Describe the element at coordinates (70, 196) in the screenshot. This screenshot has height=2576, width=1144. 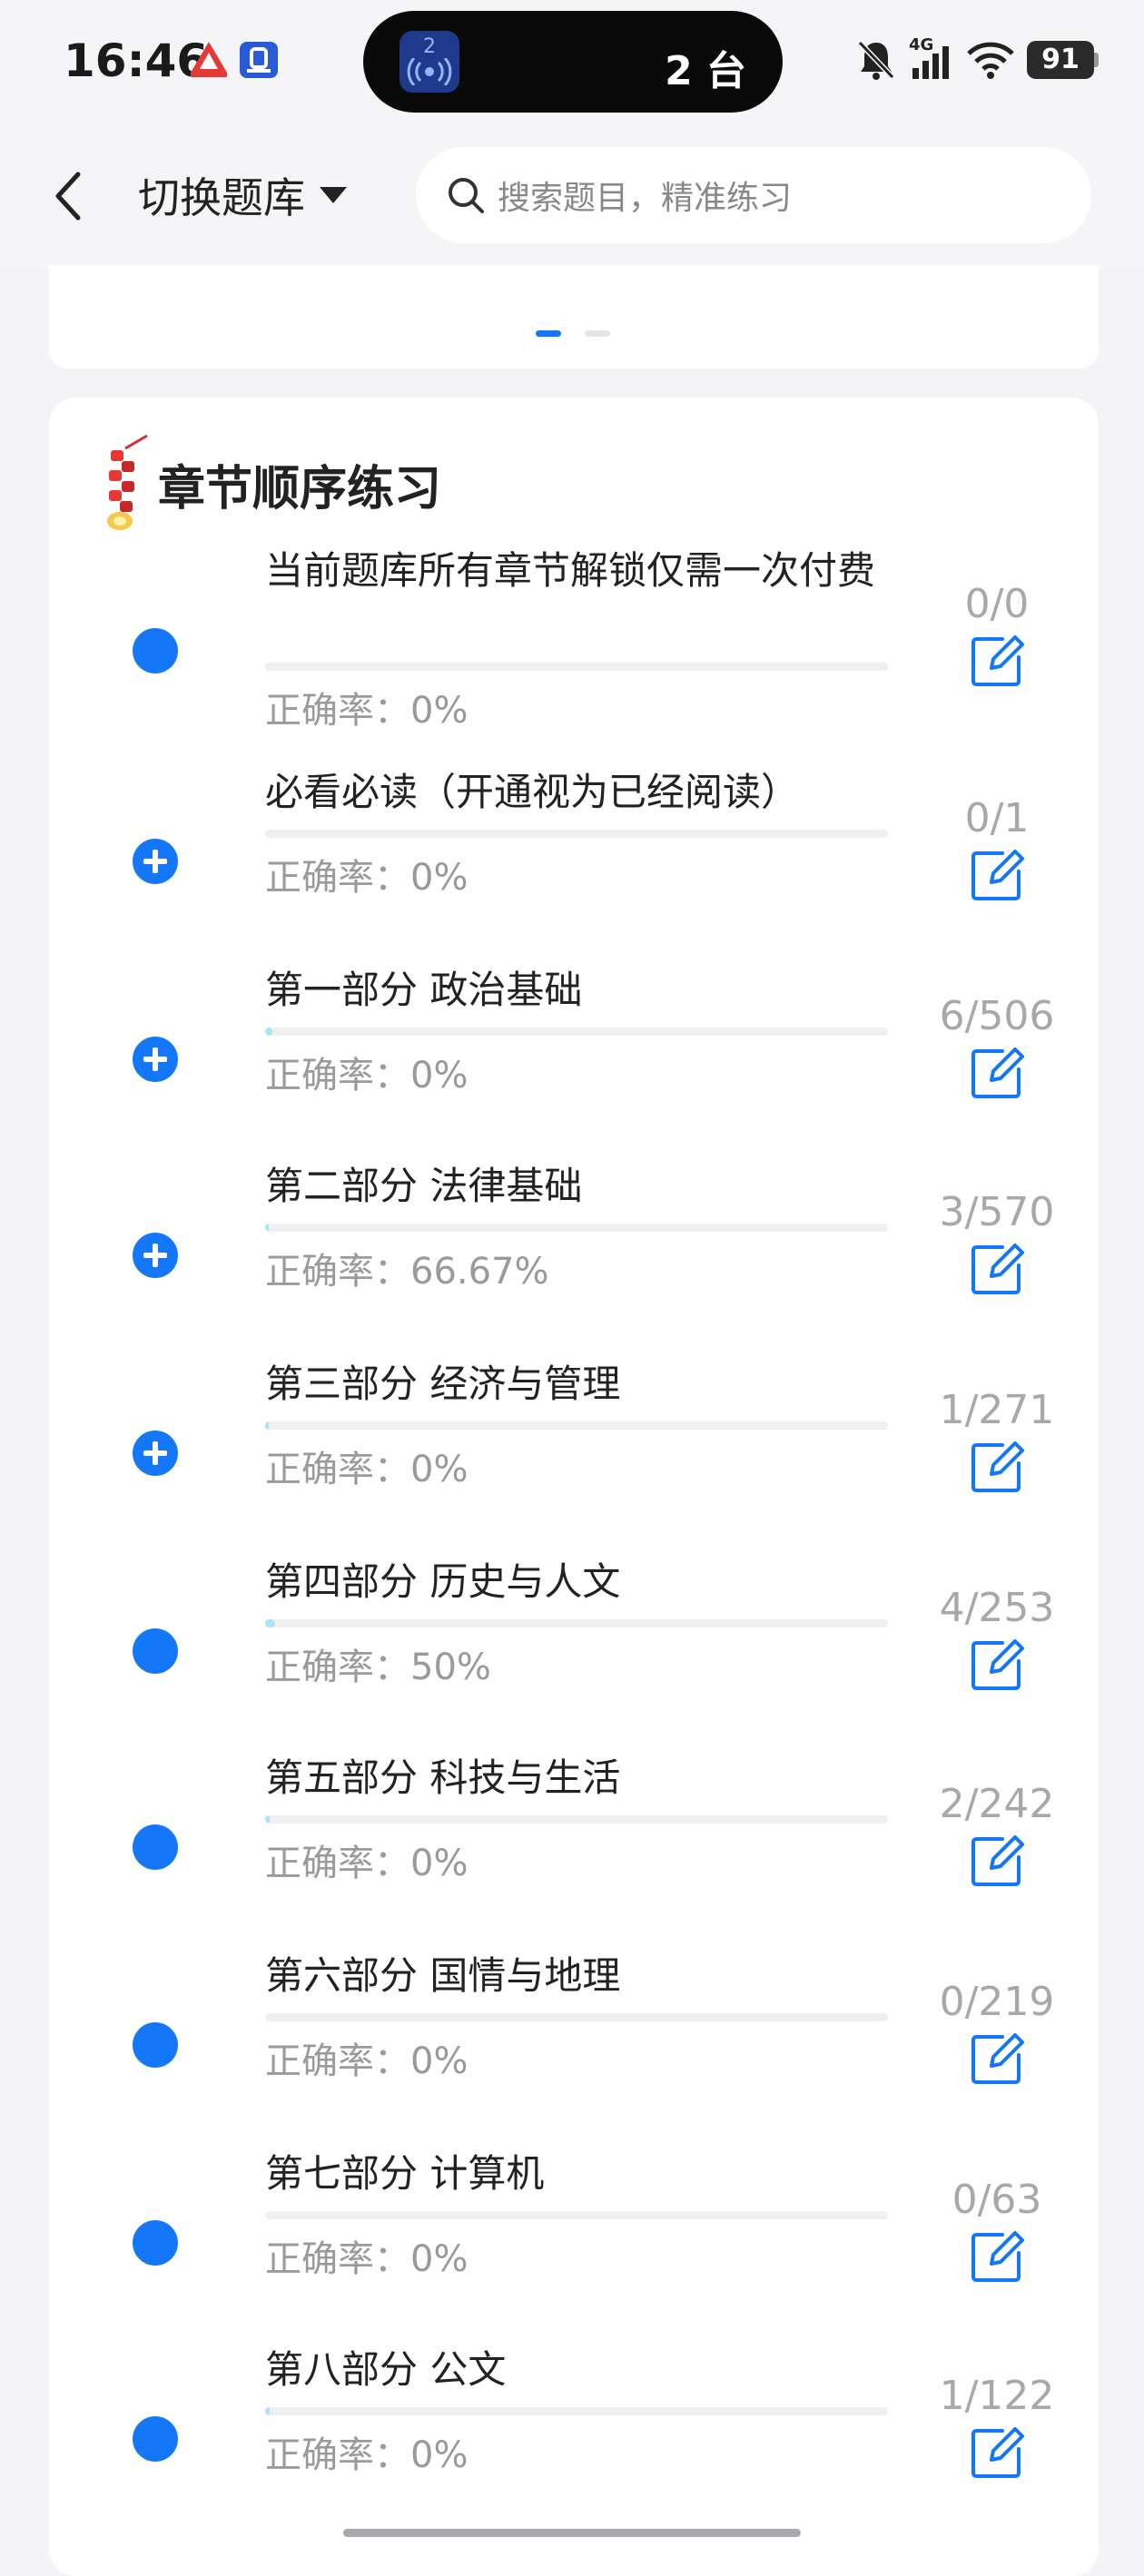
I see `back-chevron-icon` at that location.